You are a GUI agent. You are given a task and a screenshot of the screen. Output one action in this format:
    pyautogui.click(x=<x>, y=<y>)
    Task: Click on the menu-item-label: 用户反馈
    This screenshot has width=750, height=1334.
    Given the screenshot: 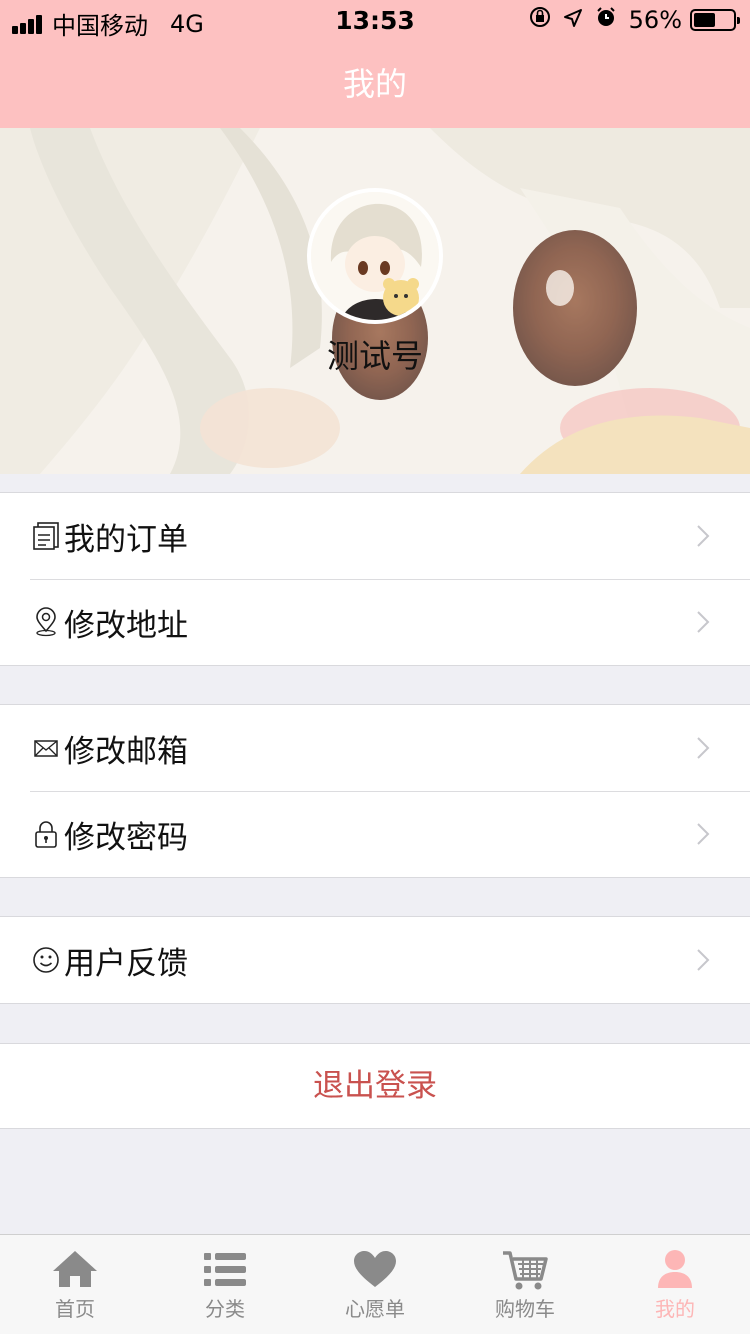 What is the action you would take?
    pyautogui.click(x=126, y=963)
    